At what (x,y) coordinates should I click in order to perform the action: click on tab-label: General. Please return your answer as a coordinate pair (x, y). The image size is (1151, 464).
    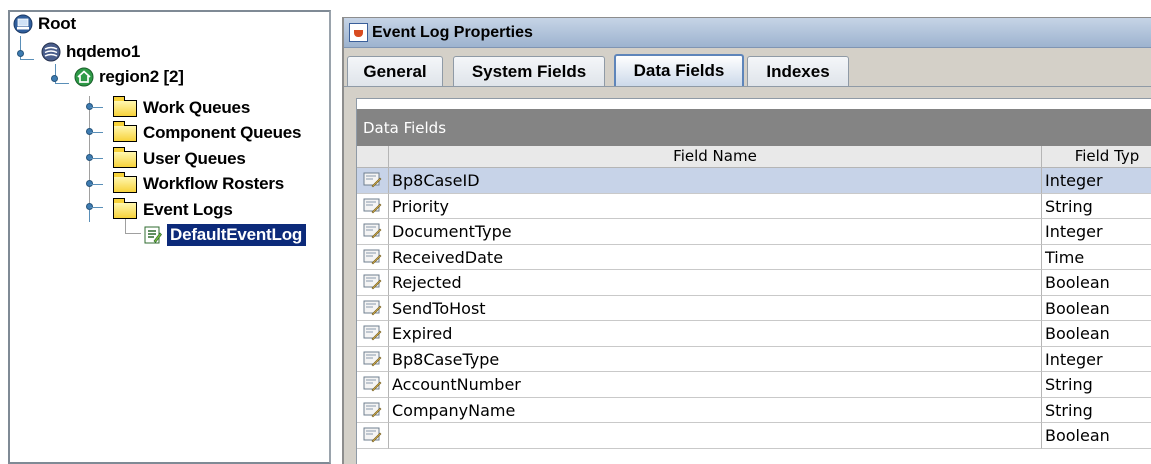
    Looking at the image, I should click on (395, 71).